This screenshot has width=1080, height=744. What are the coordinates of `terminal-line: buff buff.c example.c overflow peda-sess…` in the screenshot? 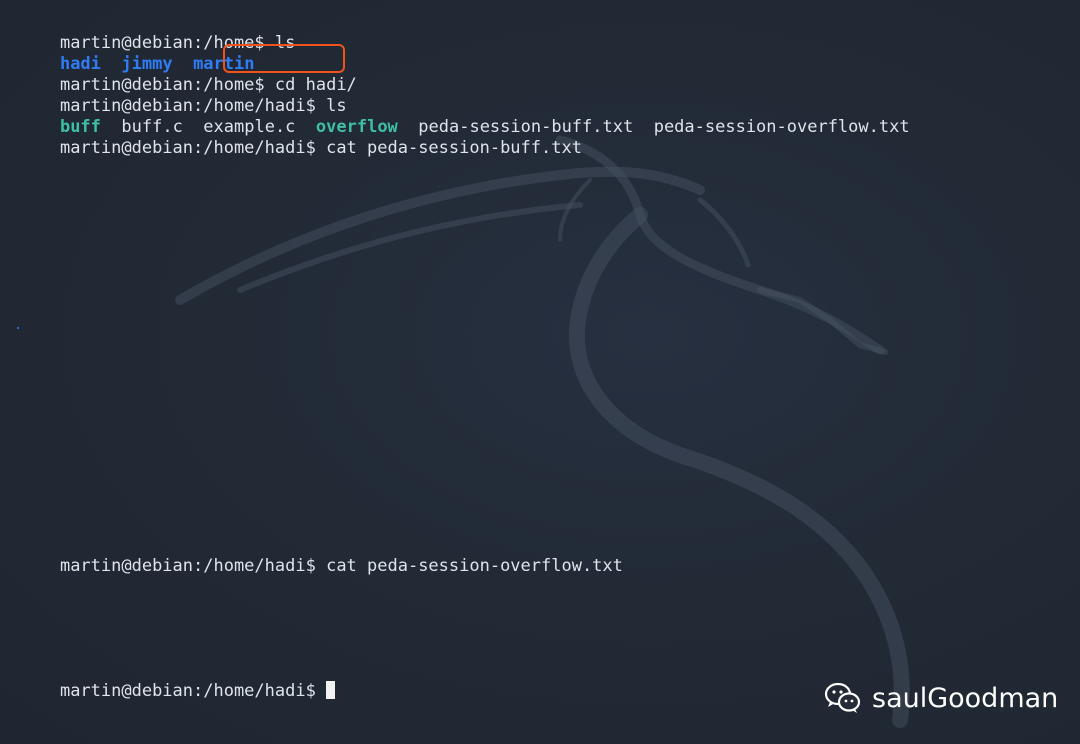 It's located at (464, 115).